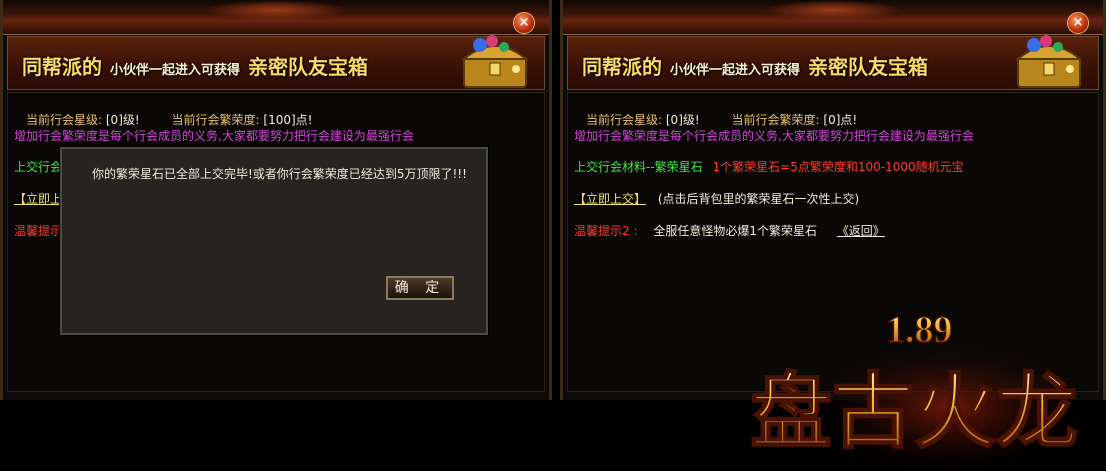 The image size is (1106, 471). I want to click on submit-material-label: 上交行会, so click(38, 167).